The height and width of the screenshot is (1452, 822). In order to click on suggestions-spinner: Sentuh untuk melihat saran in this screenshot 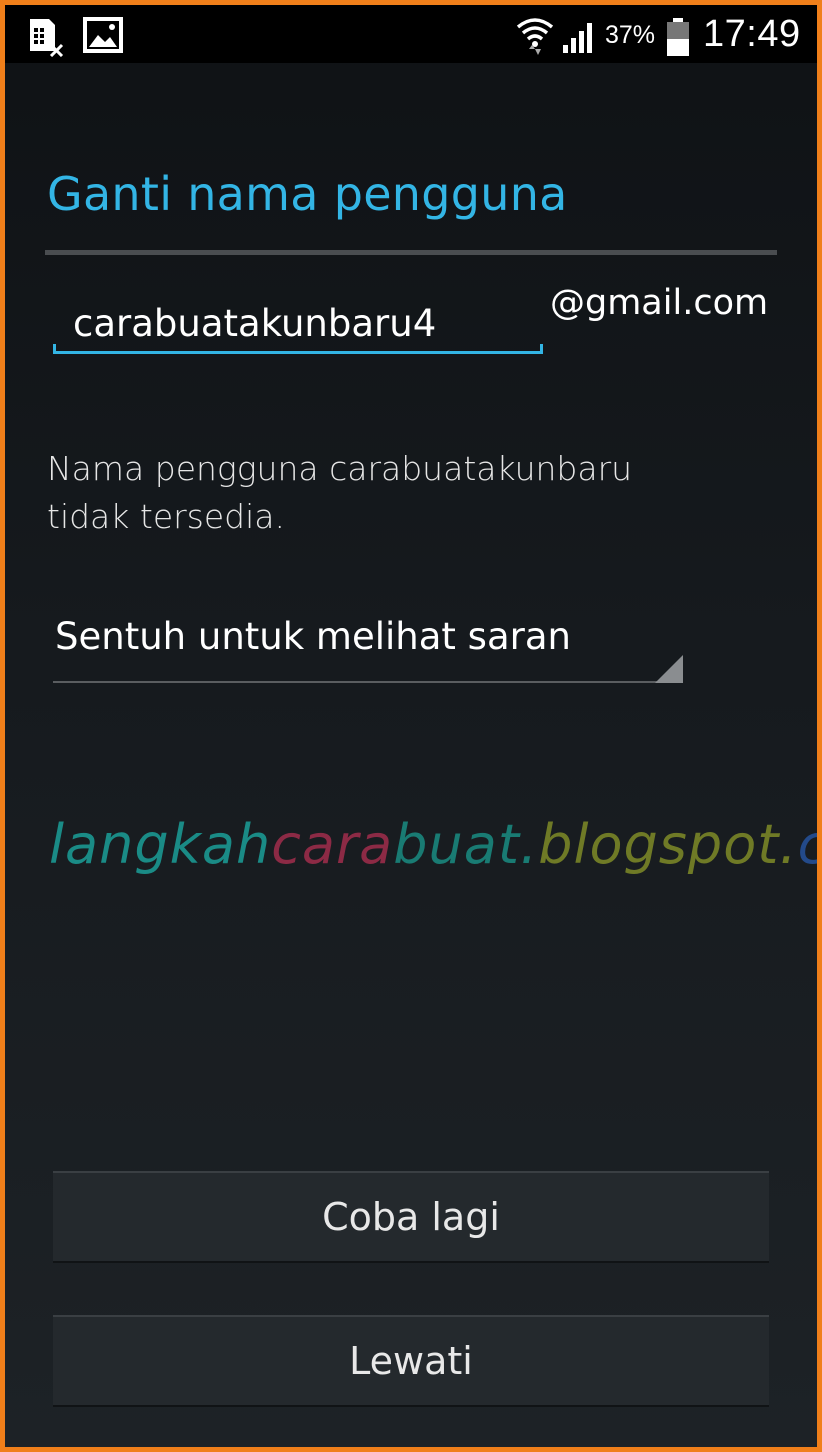, I will do `click(368, 647)`.